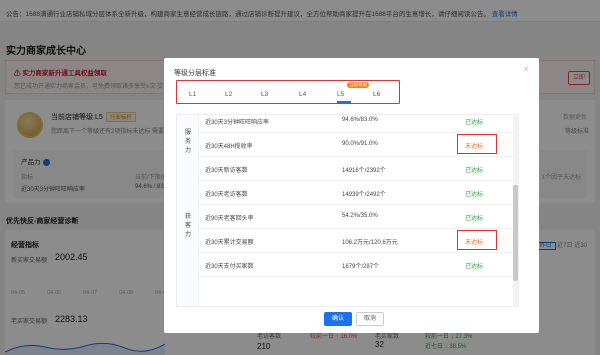 The height and width of the screenshot is (355, 600). I want to click on metric-name: 近30天老访客数, so click(226, 195).